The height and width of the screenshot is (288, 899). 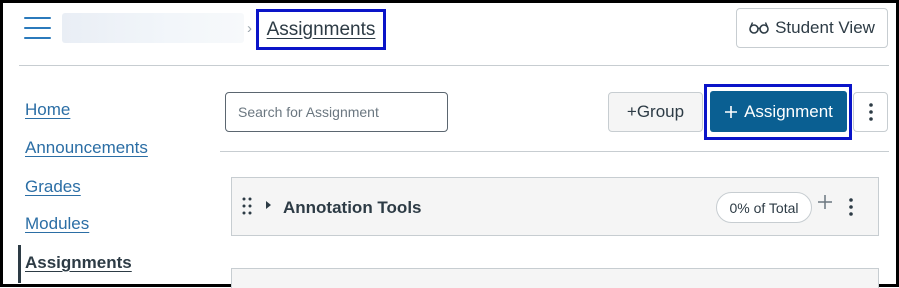 I want to click on toolbar-divider, so click(x=554, y=151).